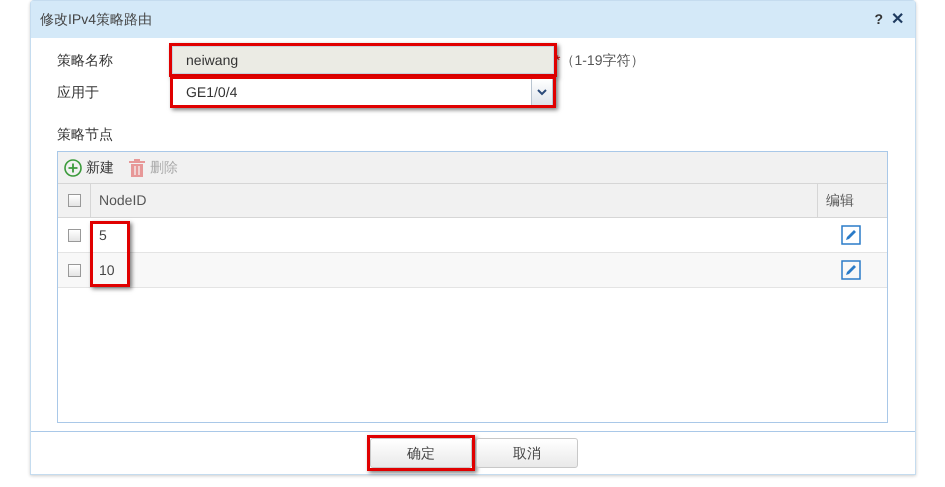  I want to click on section-title: 策略节点, so click(85, 134).